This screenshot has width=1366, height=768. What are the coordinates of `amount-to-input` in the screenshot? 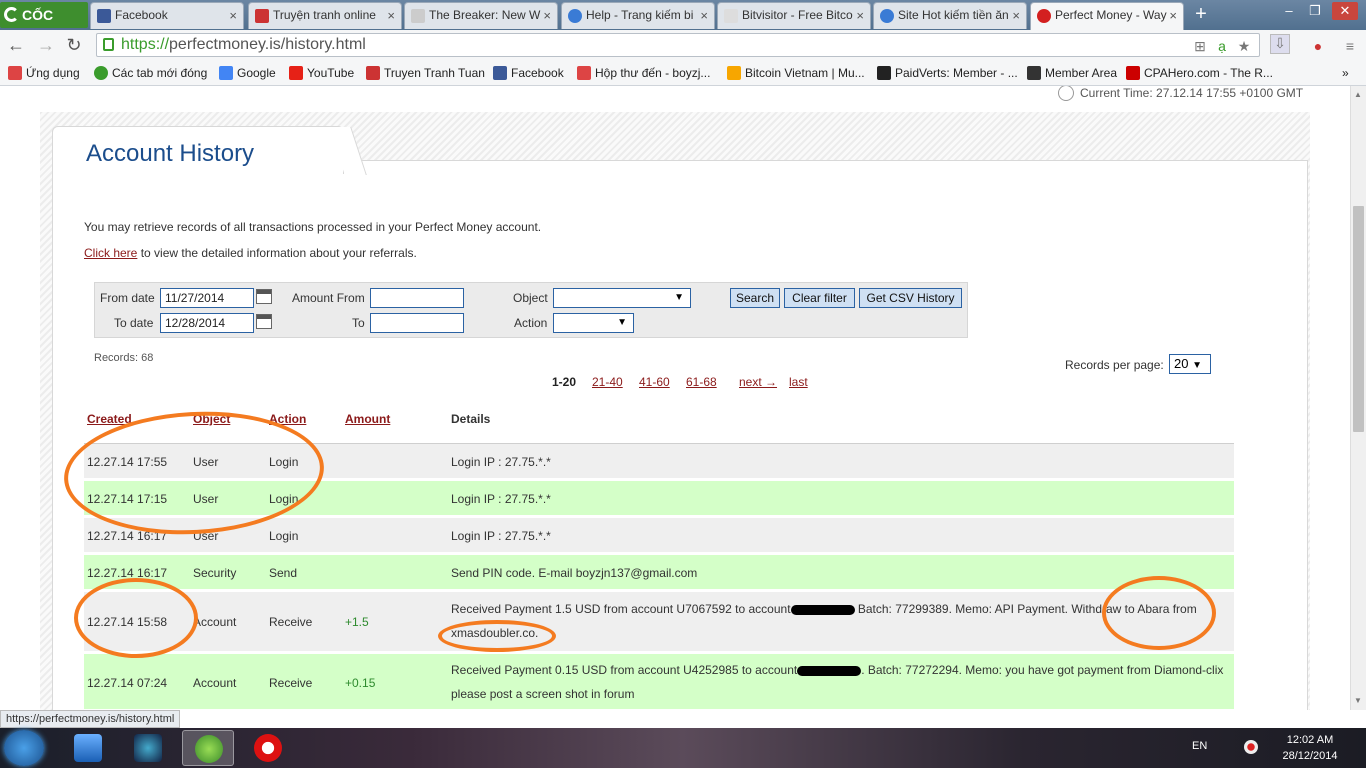 It's located at (417, 323).